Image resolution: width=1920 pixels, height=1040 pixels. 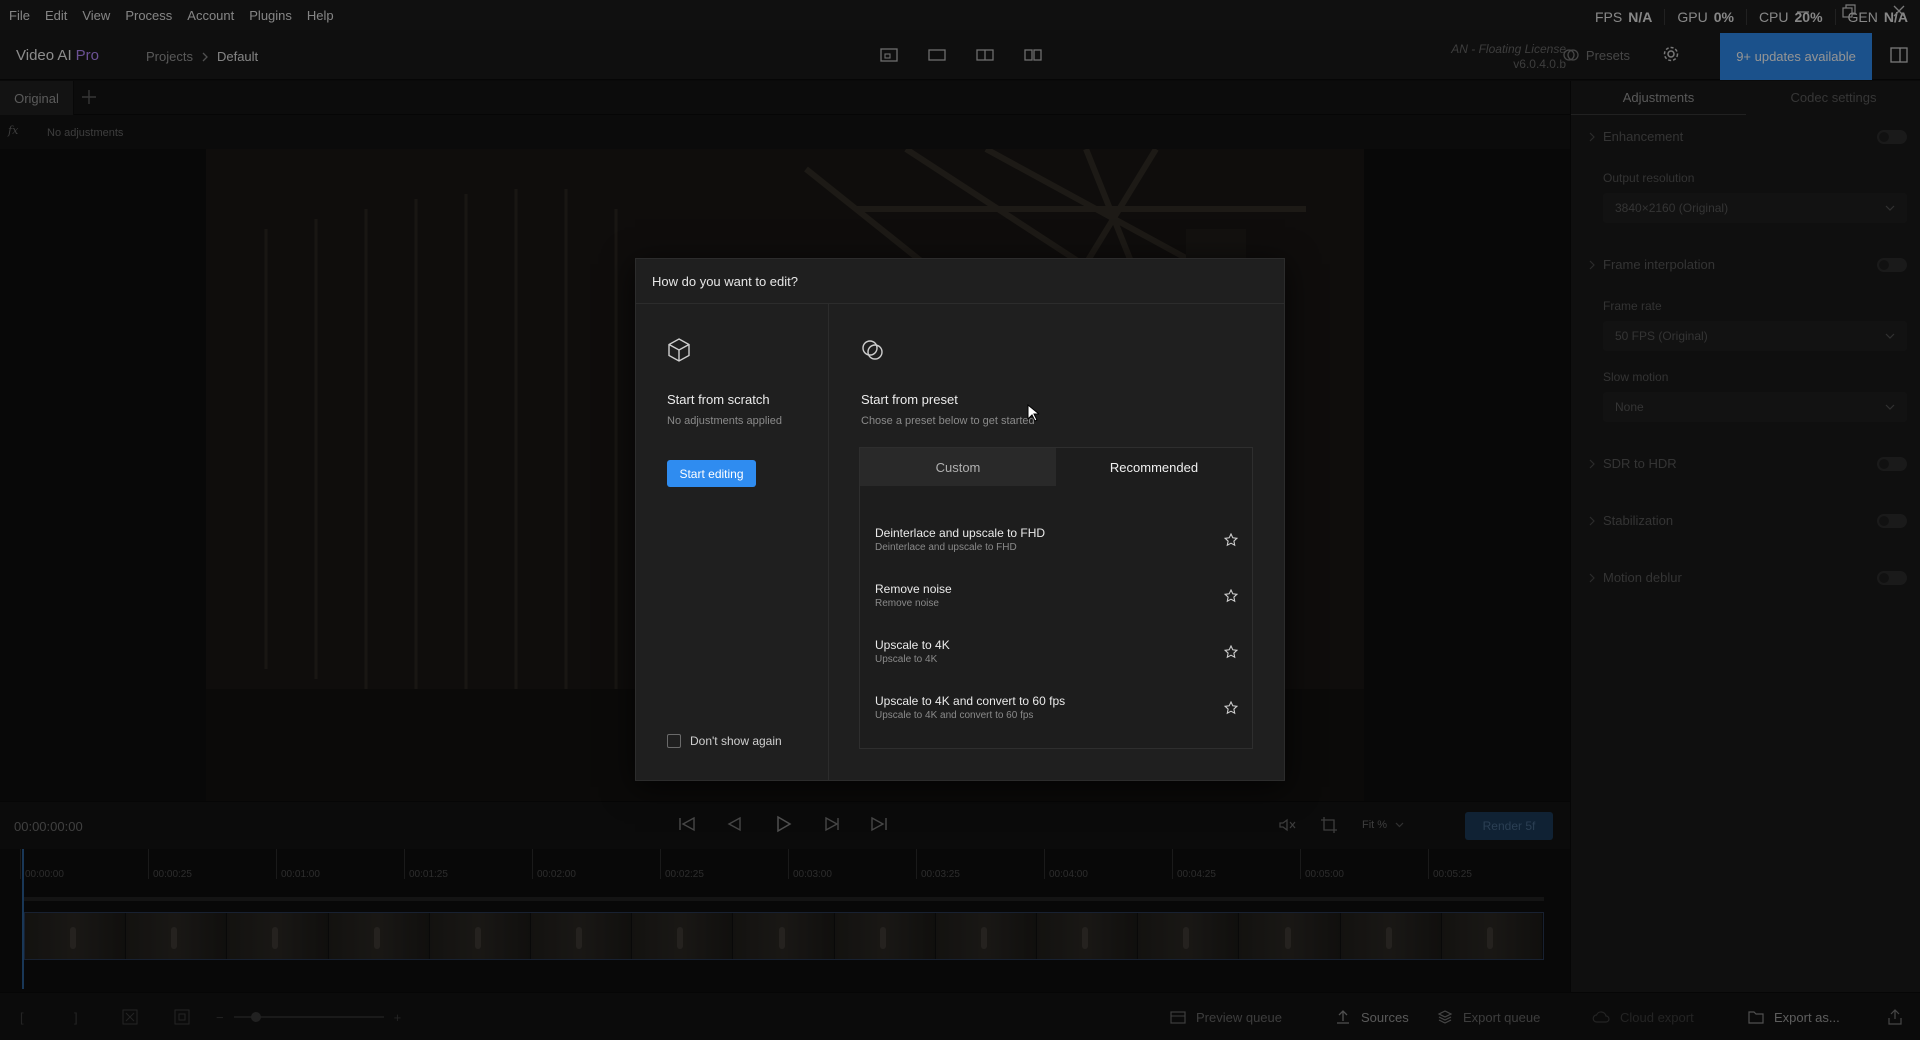 What do you see at coordinates (718, 399) in the screenshot?
I see `scratch-title: Start from scratch` at bounding box center [718, 399].